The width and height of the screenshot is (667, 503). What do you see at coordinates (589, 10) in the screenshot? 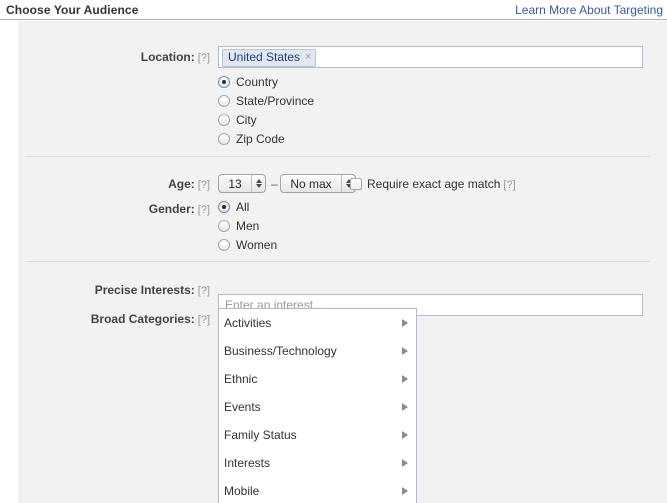
I see `learn-more-about-targeting-link: Learn More About Targeting` at bounding box center [589, 10].